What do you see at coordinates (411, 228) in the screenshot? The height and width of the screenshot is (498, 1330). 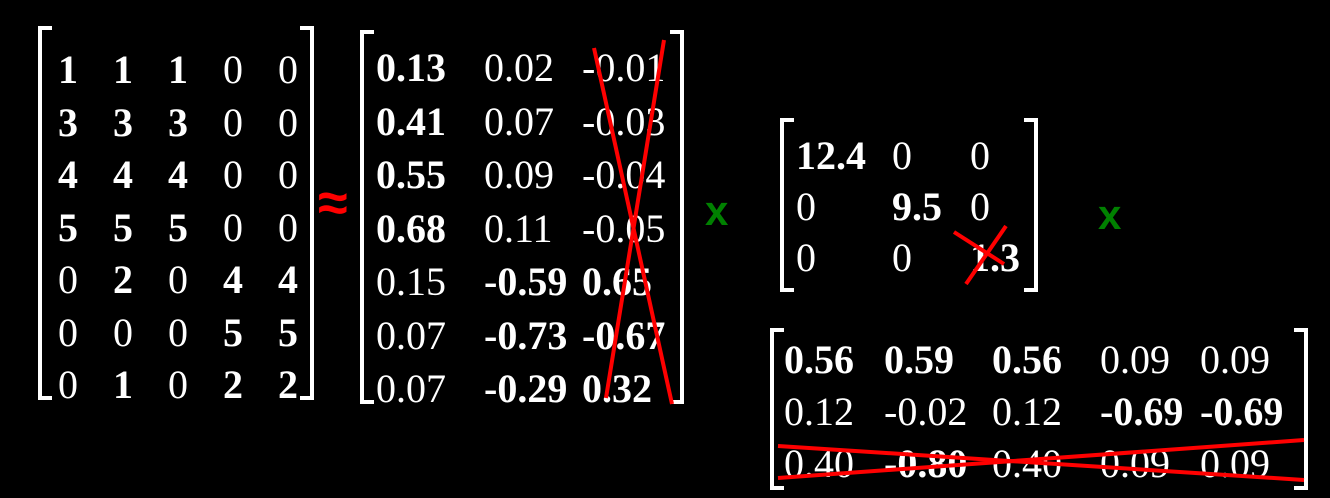 I see `matrix-u-cell: 0.68` at bounding box center [411, 228].